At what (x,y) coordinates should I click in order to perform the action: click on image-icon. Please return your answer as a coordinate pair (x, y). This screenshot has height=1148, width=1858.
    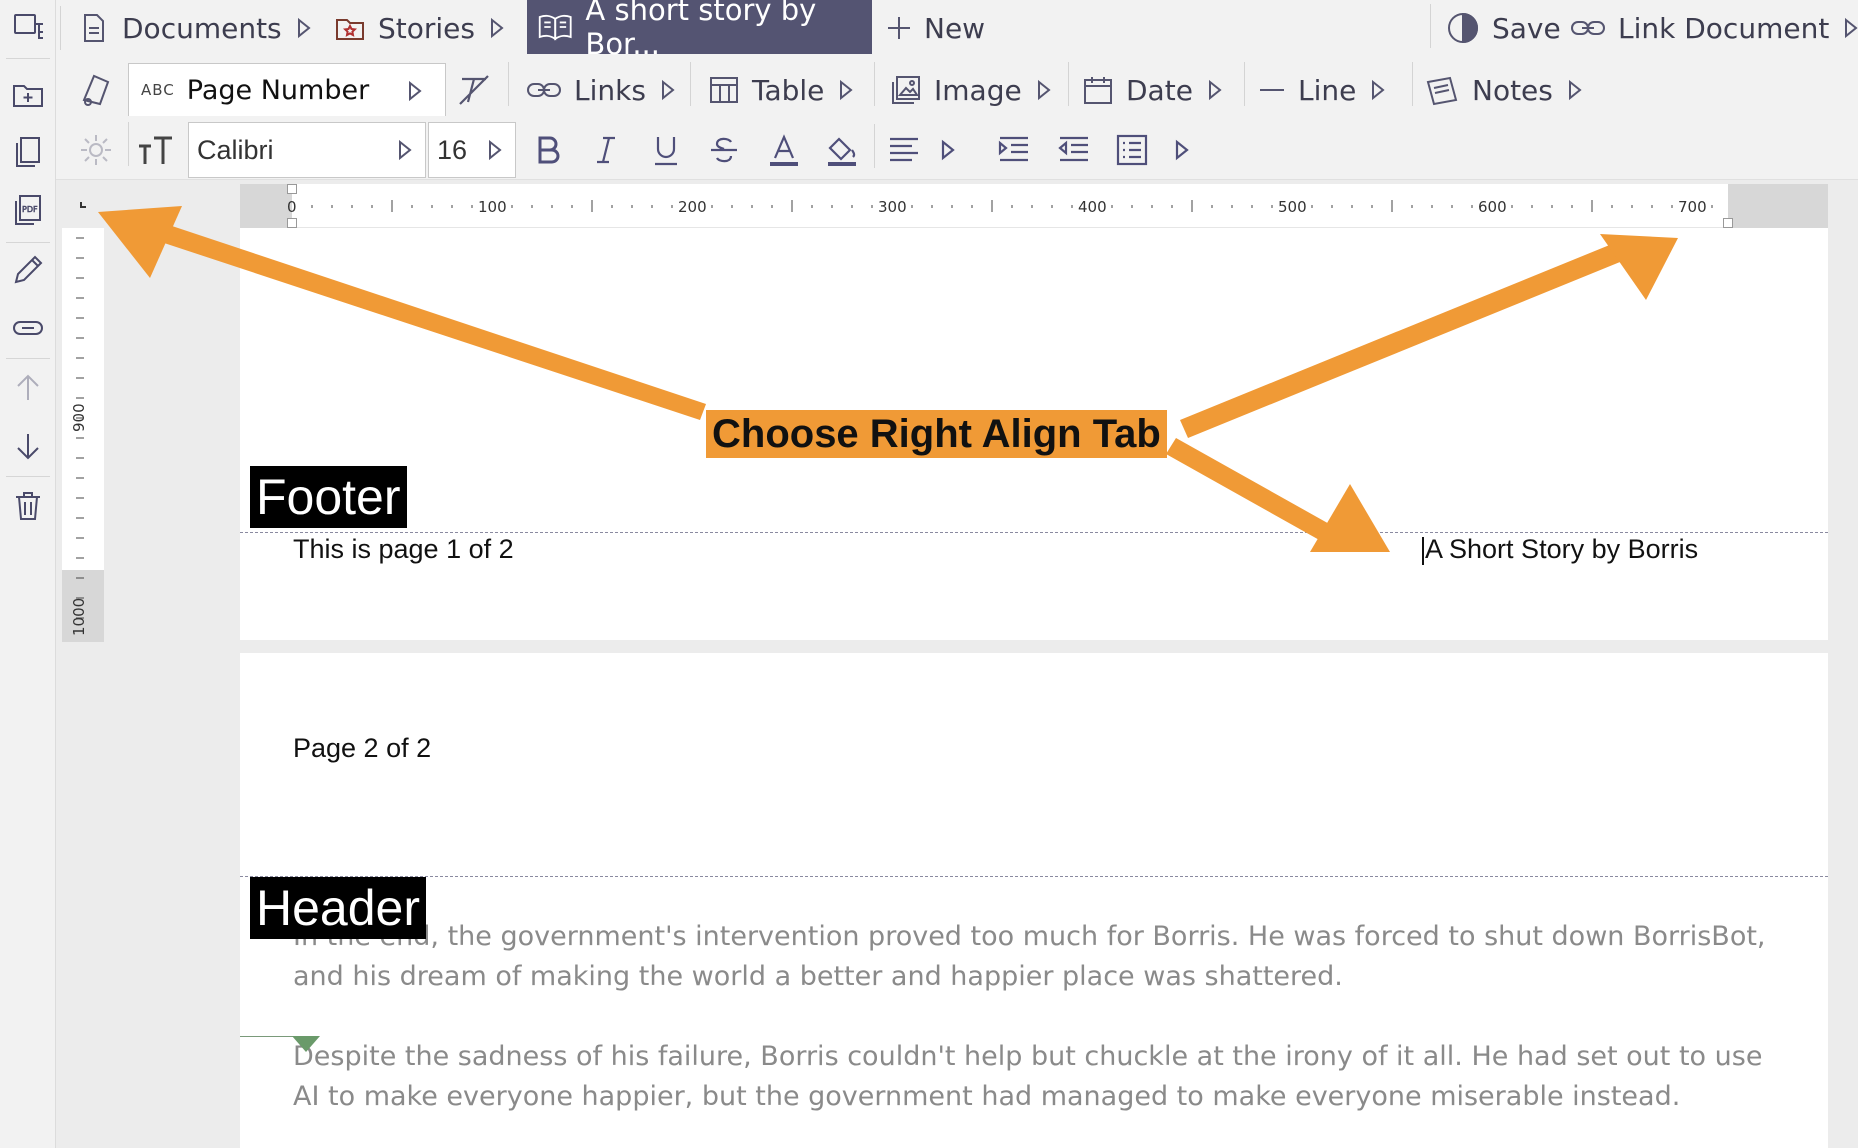
    Looking at the image, I should click on (906, 90).